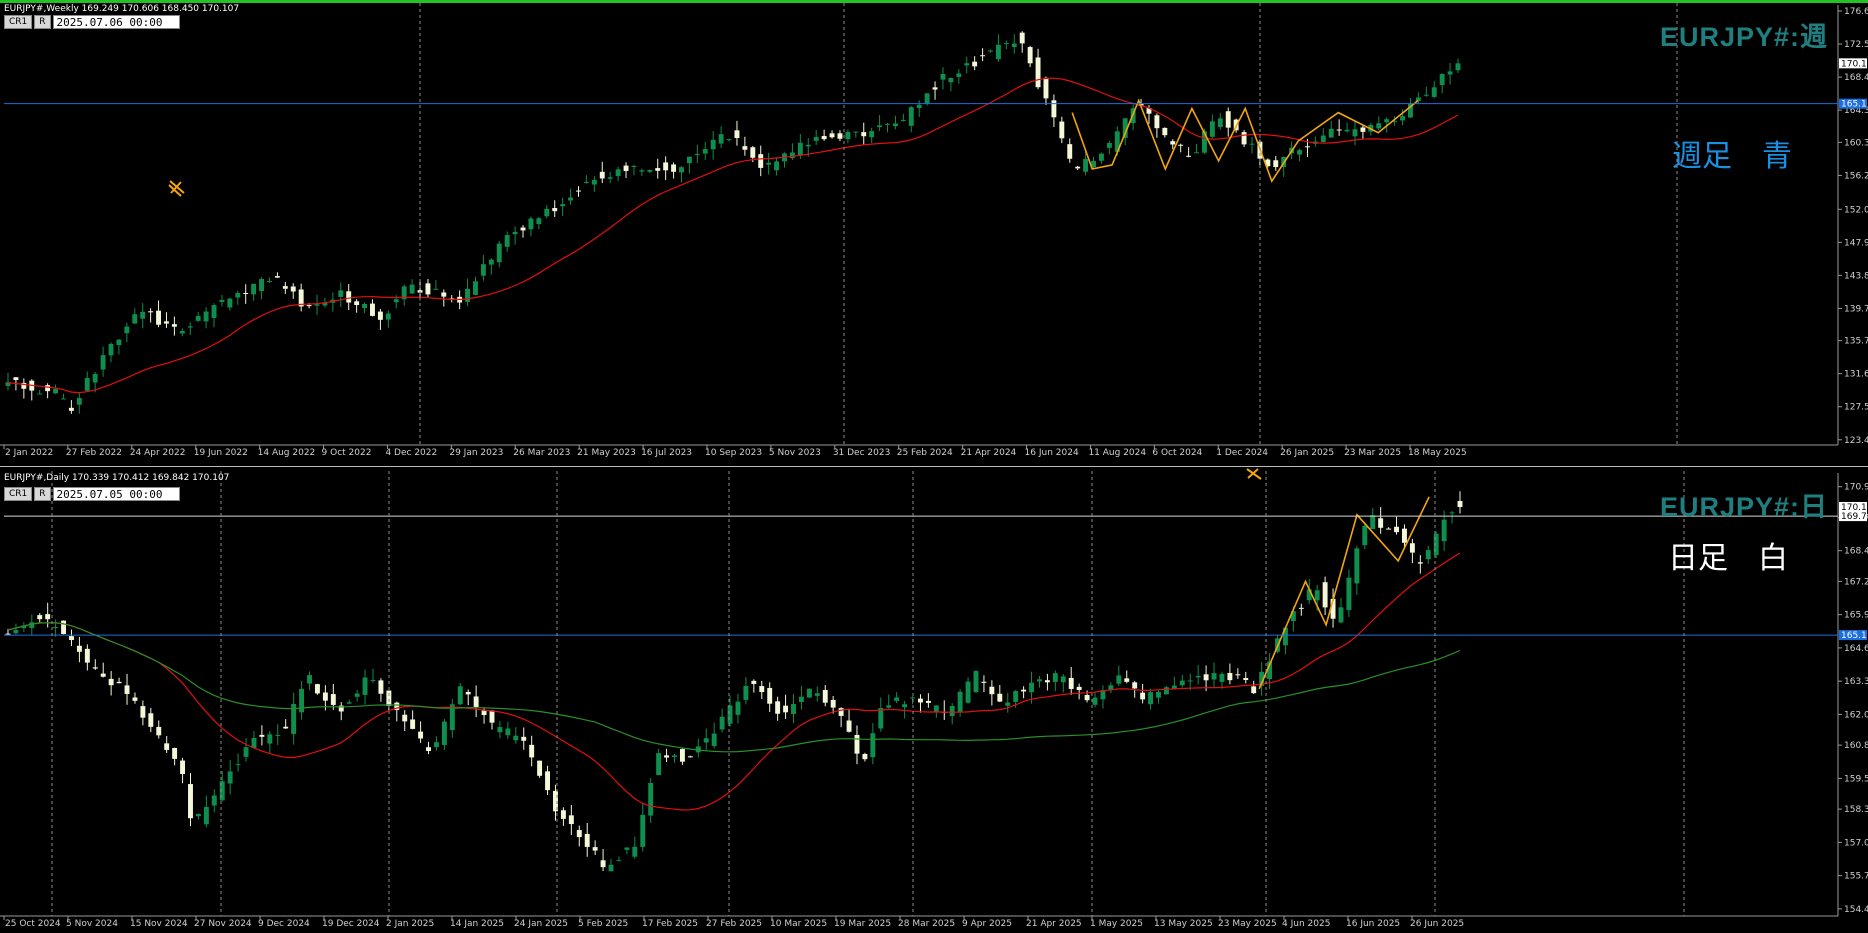  Describe the element at coordinates (92, 924) in the screenshot. I see `x-tick-label: 5 Nov 2024` at that location.